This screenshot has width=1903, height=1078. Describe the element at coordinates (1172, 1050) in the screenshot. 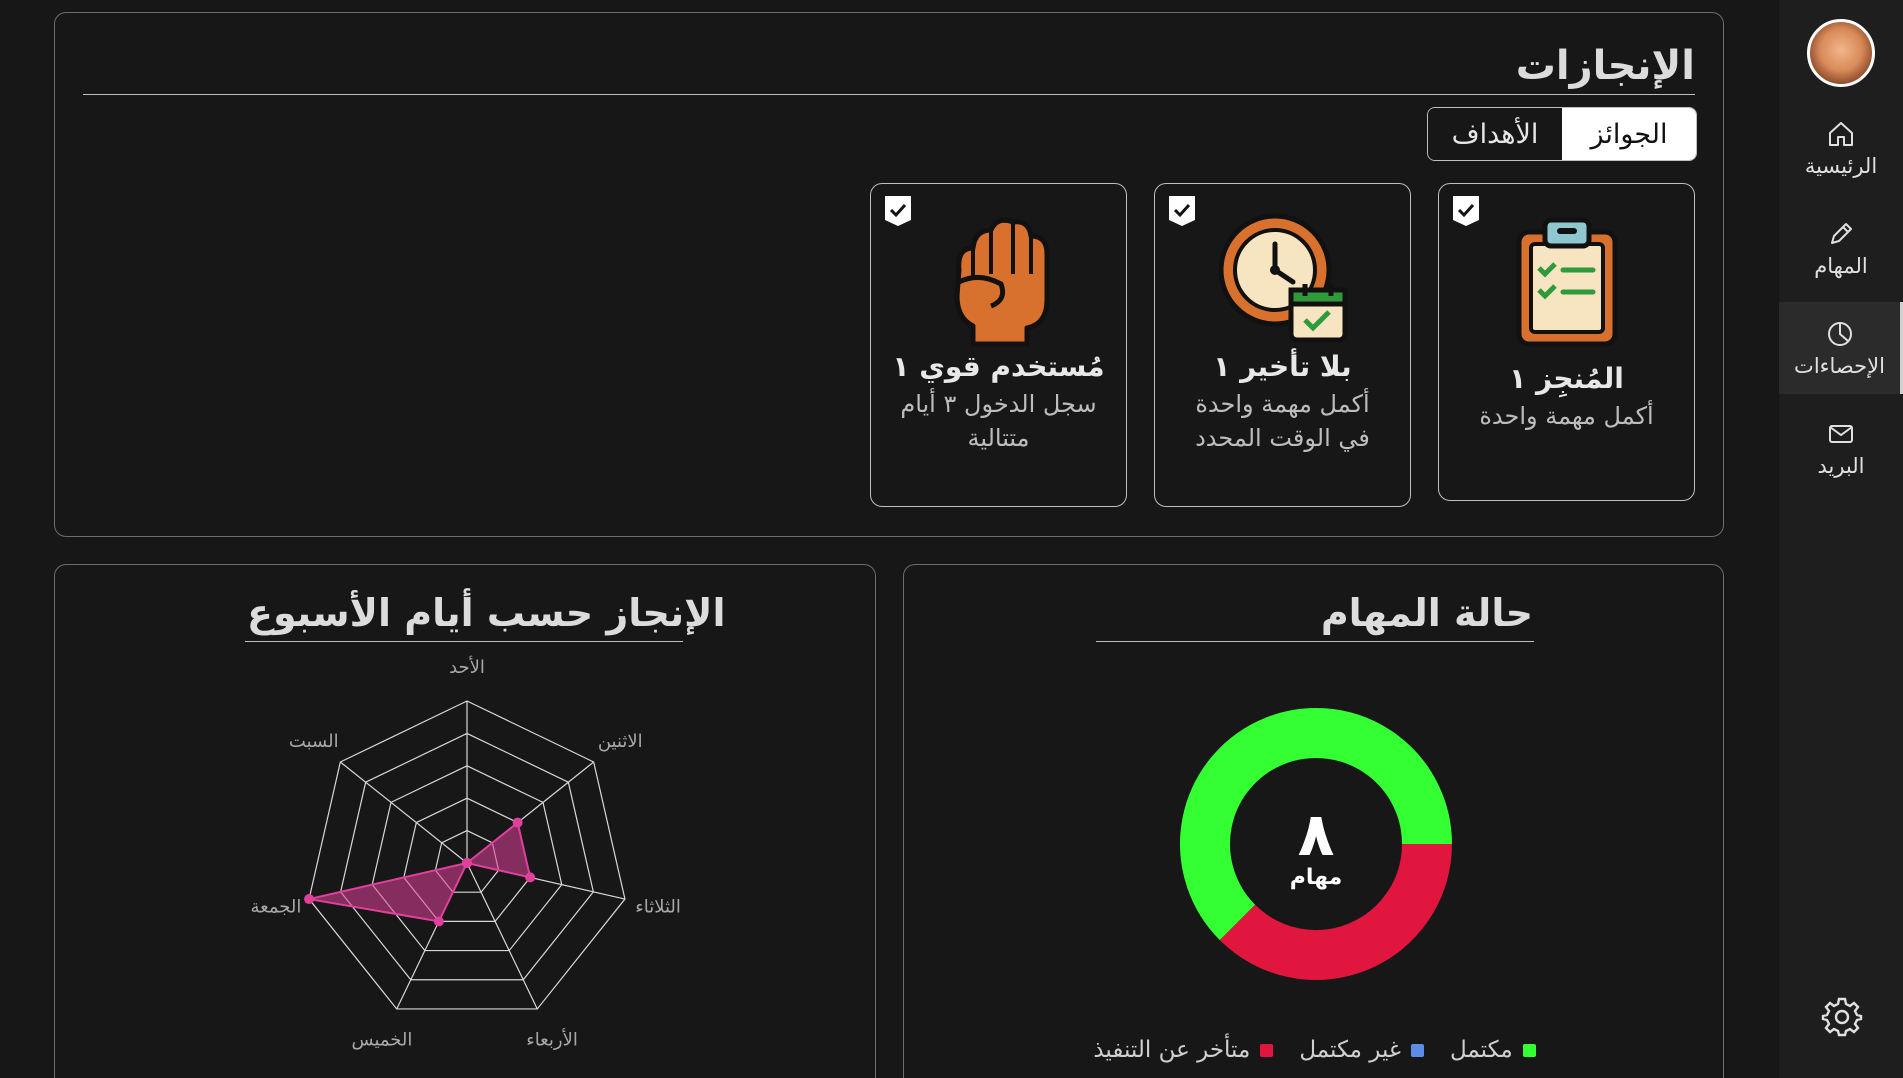

I see `legend-label: متأخر عن التنفيذ` at that location.